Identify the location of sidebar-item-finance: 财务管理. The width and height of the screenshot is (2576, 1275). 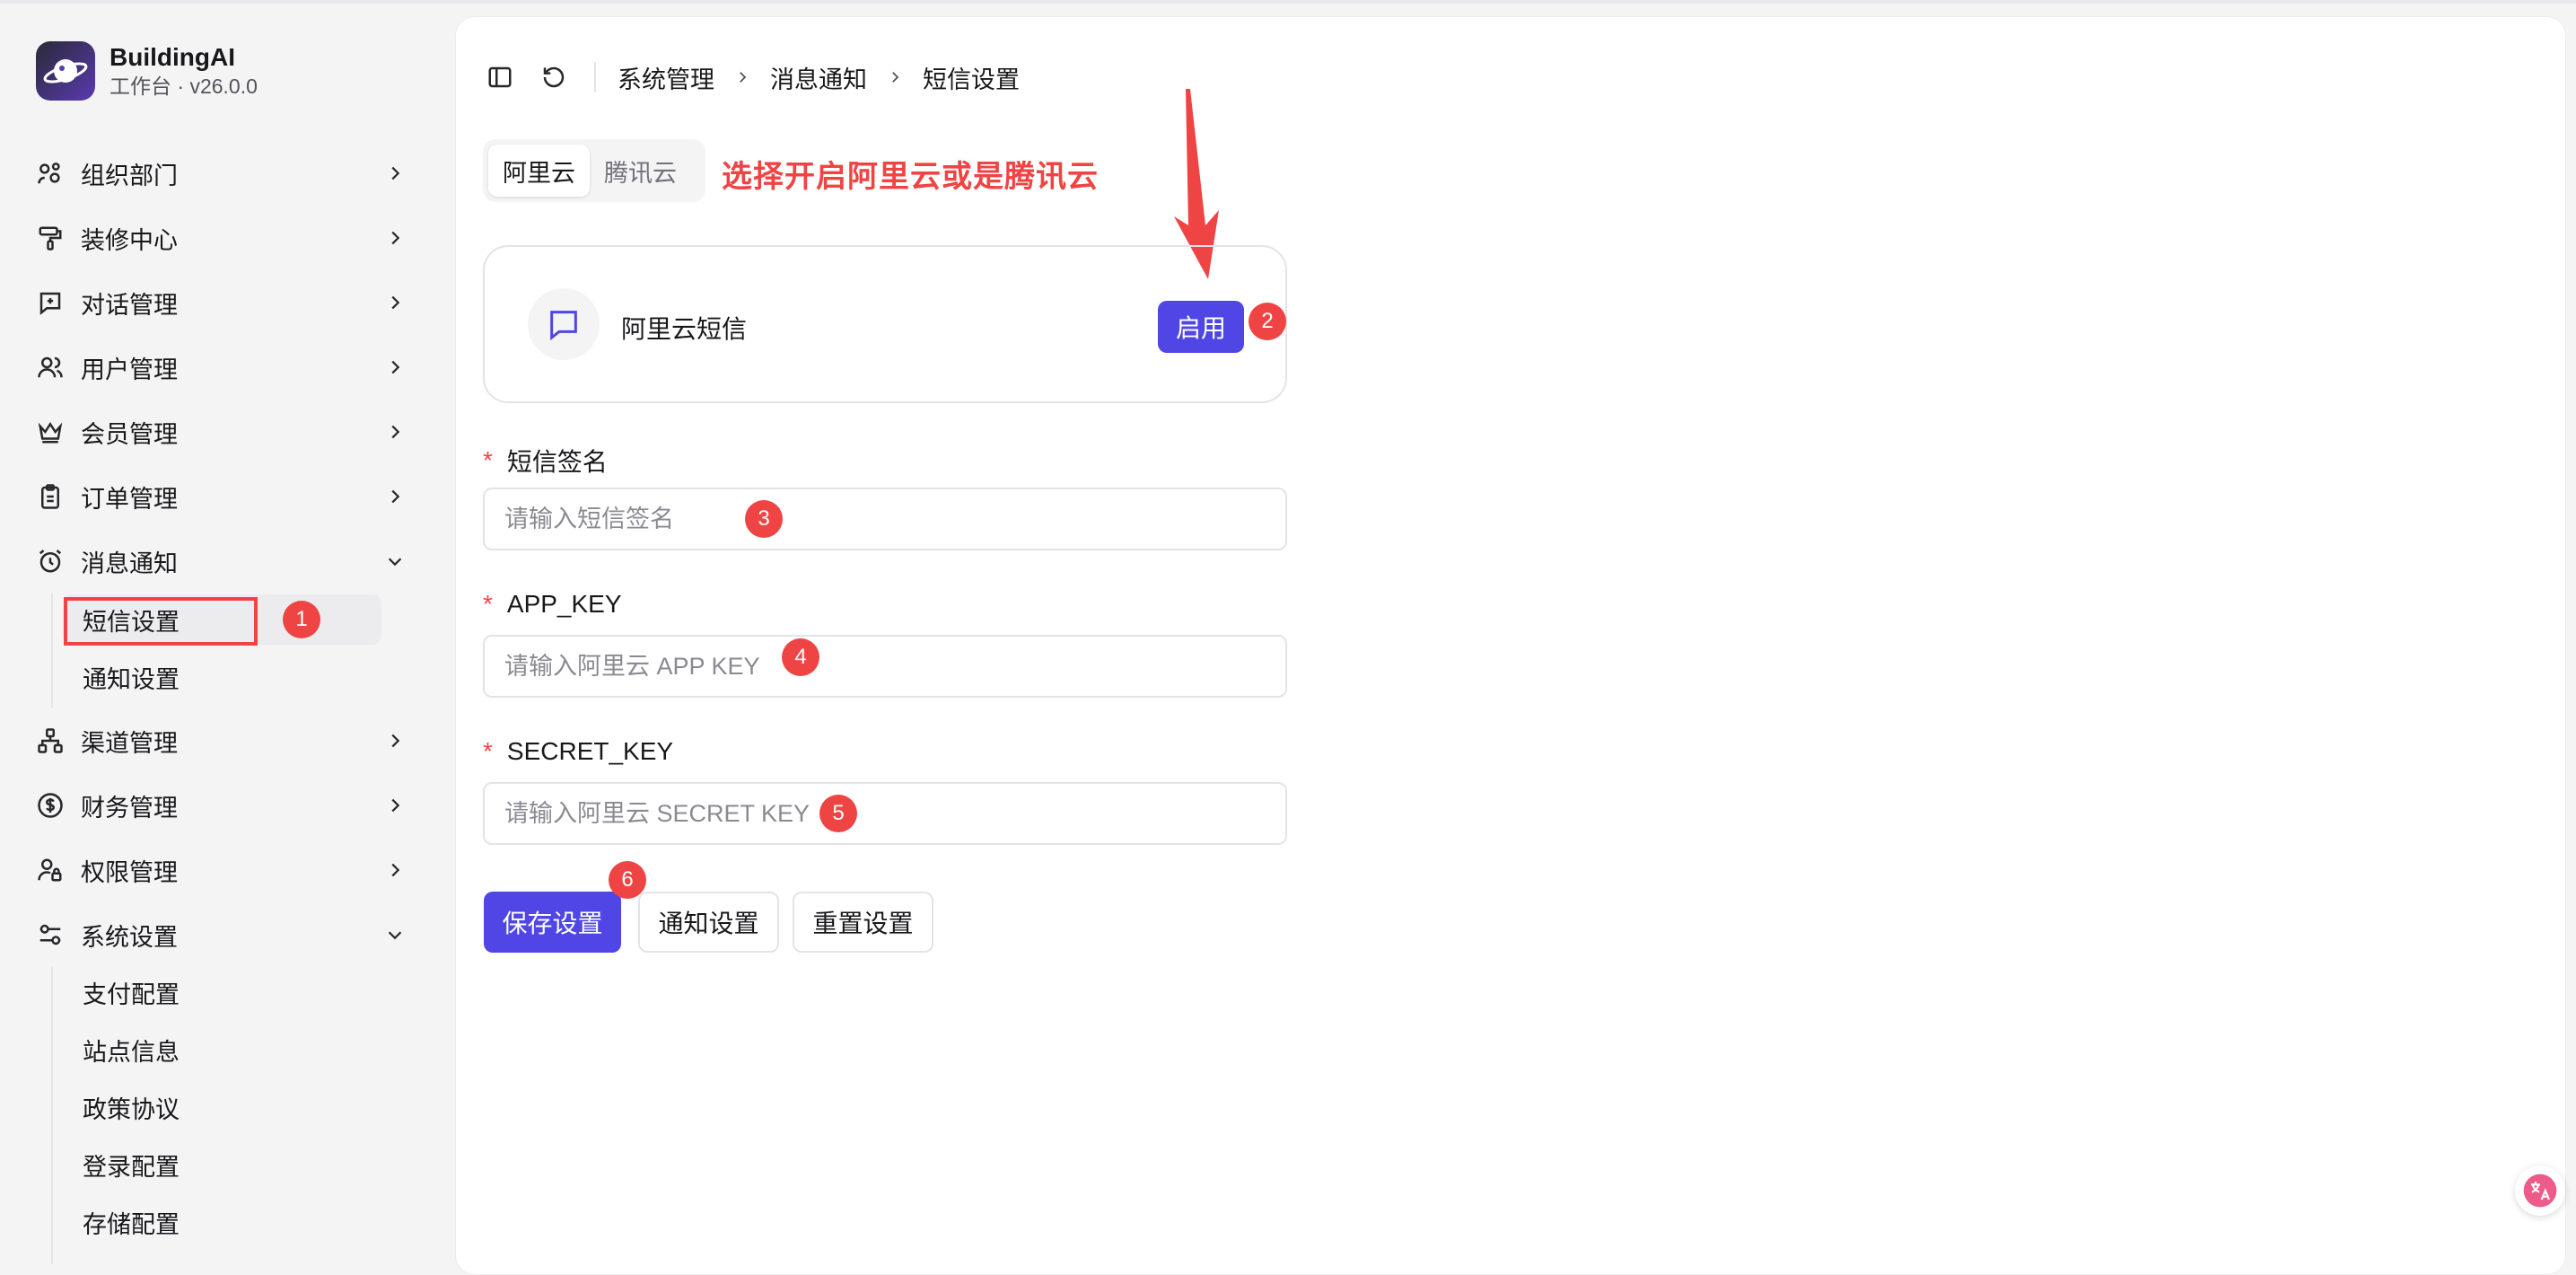
(224, 805).